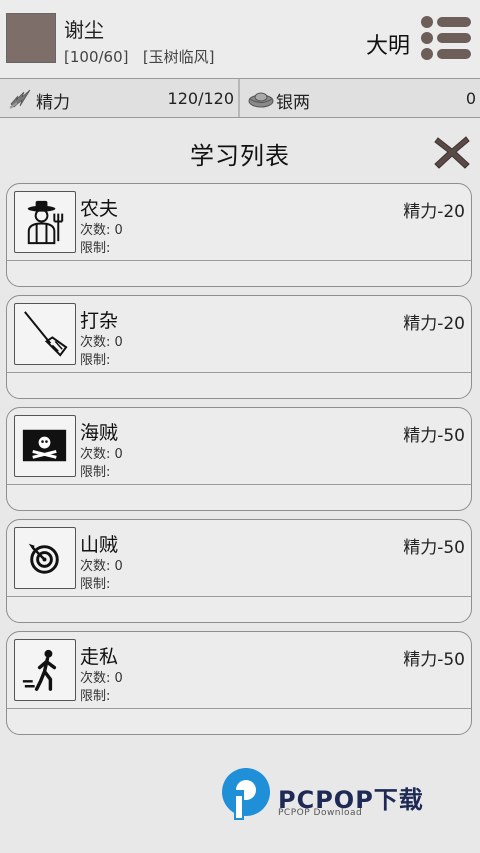 This screenshot has width=480, height=853. Describe the element at coordinates (178, 57) in the screenshot. I see `player-title: [玉树临风]` at that location.